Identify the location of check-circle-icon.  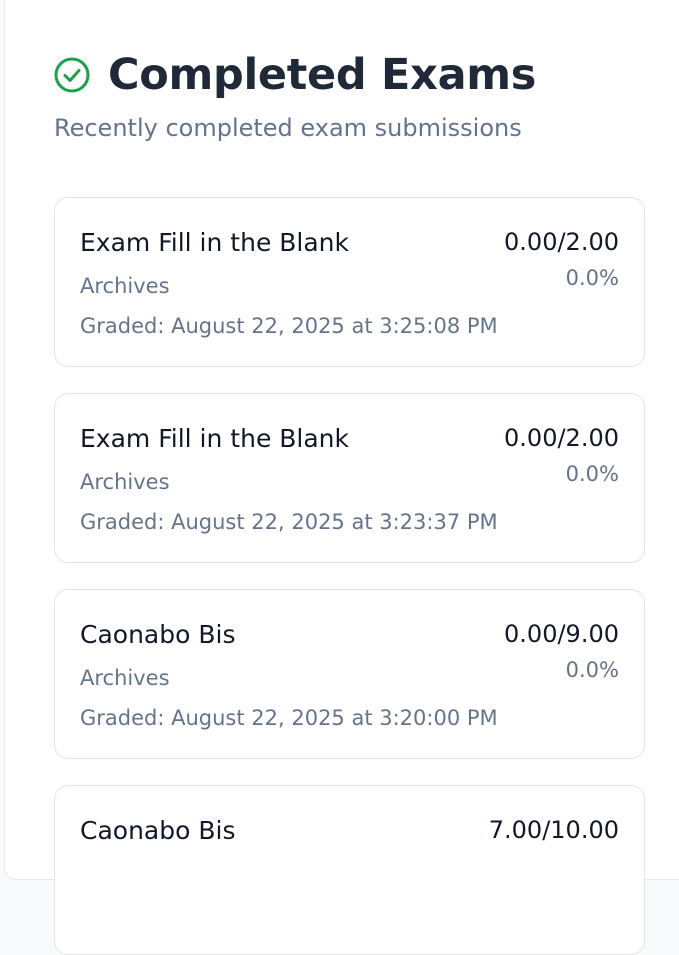
(72, 75).